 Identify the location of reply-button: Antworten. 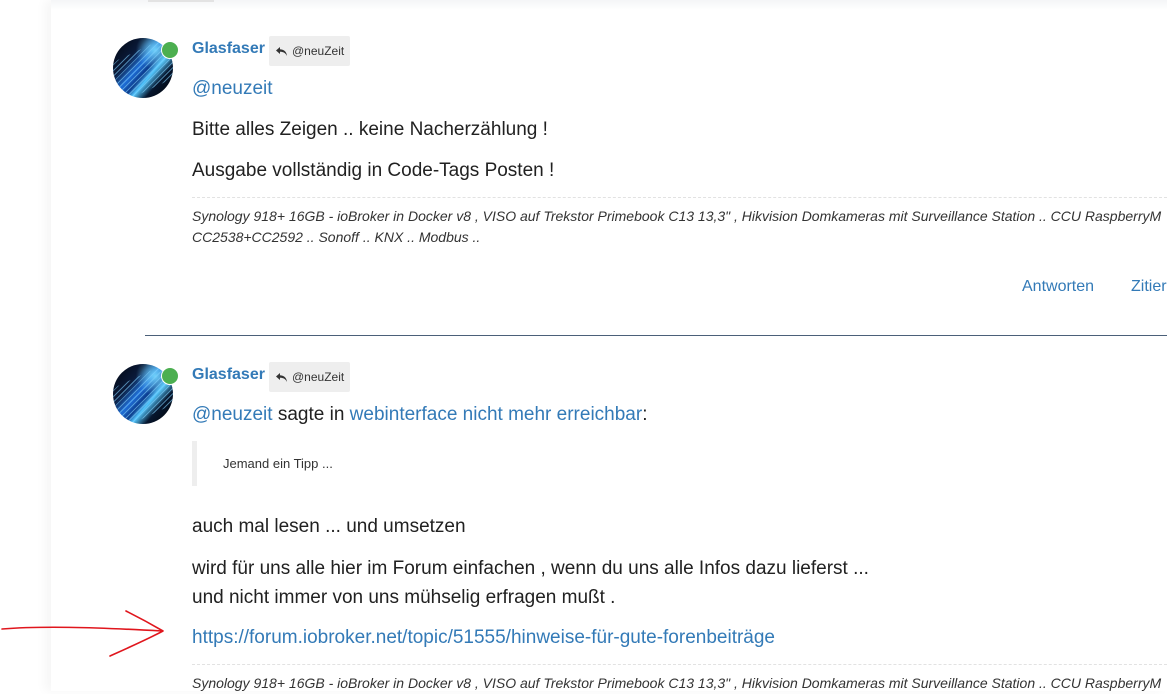
(1058, 287).